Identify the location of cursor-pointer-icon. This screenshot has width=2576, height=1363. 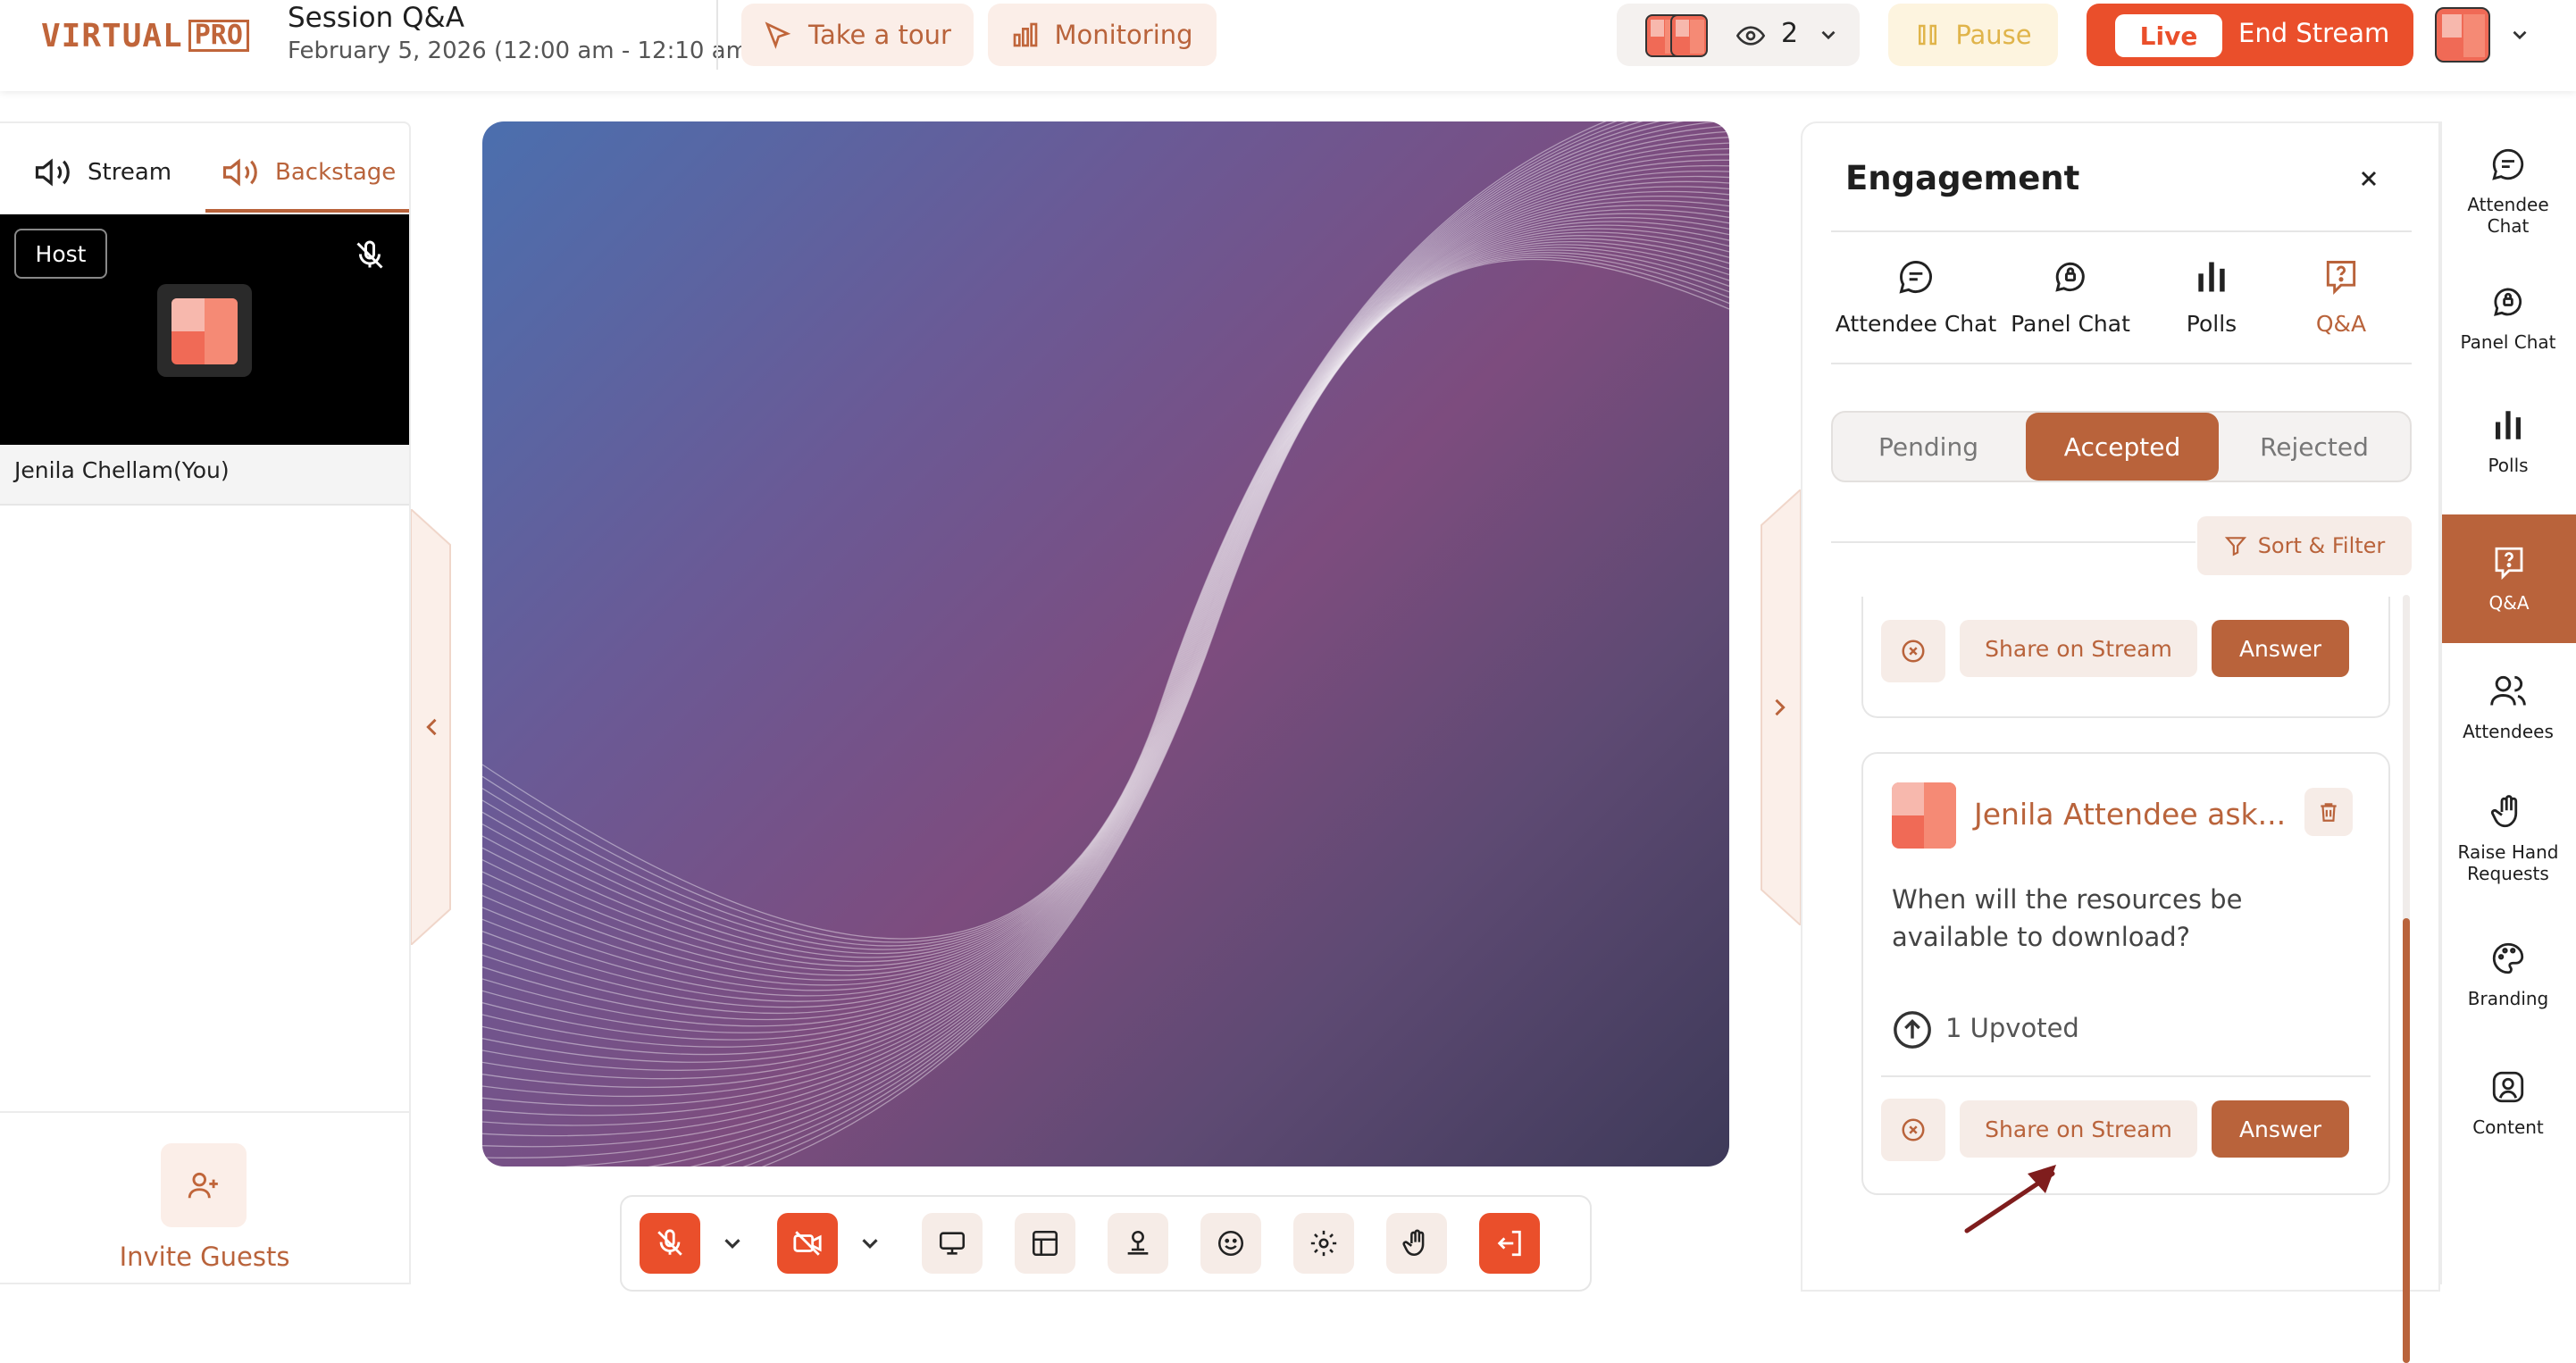
(778, 35).